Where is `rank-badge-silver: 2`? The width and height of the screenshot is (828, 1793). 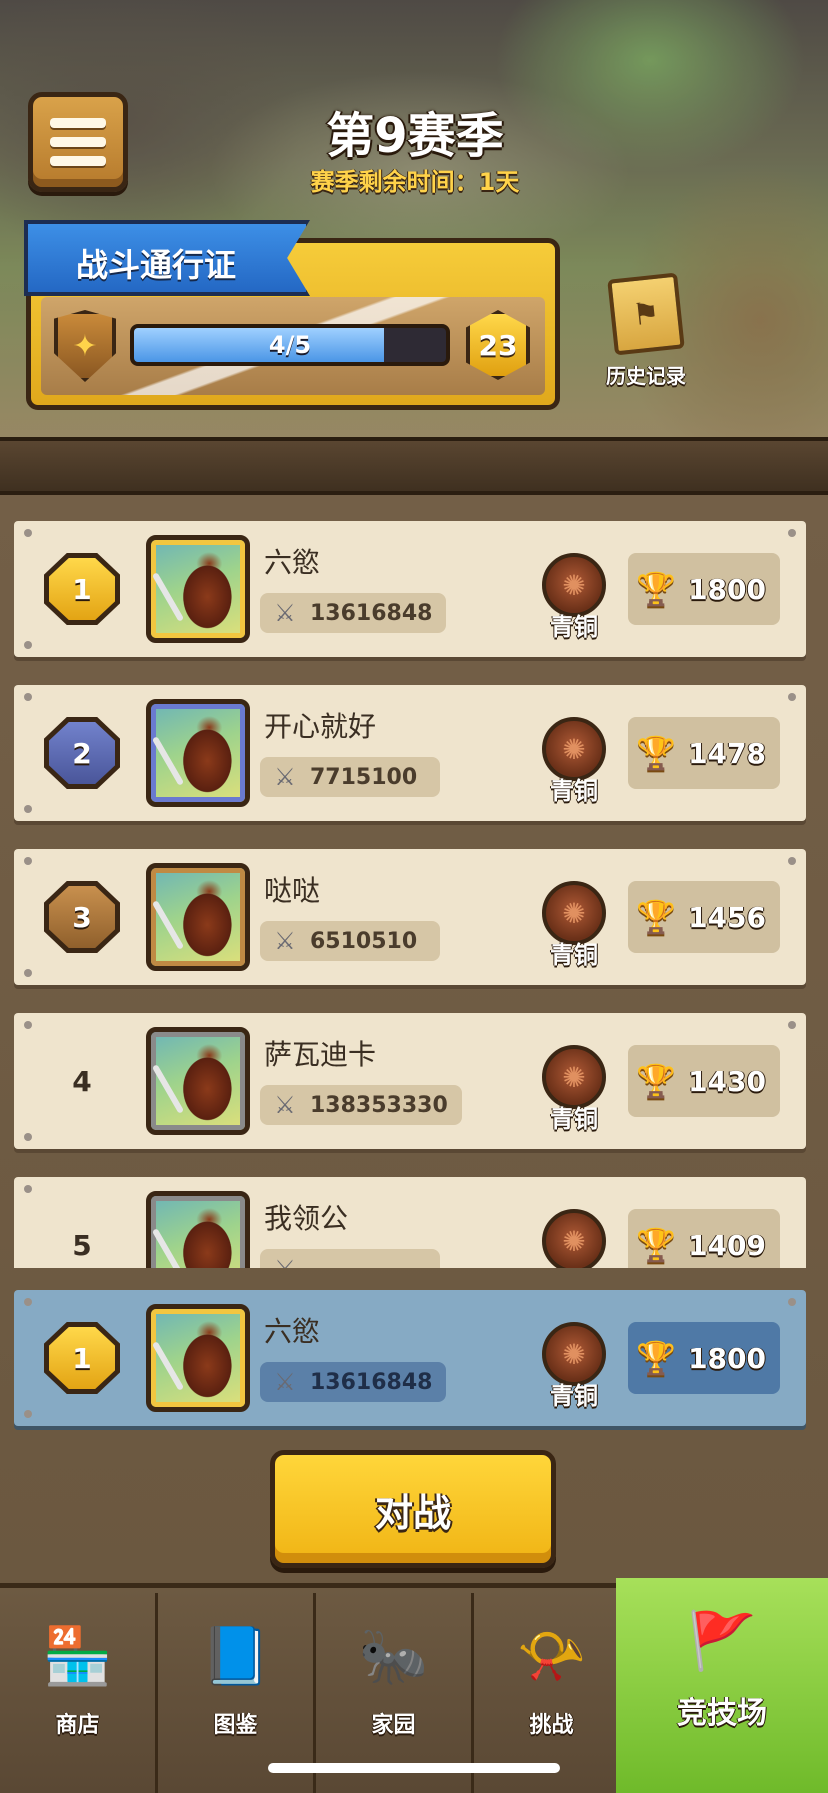 rank-badge-silver: 2 is located at coordinates (82, 753).